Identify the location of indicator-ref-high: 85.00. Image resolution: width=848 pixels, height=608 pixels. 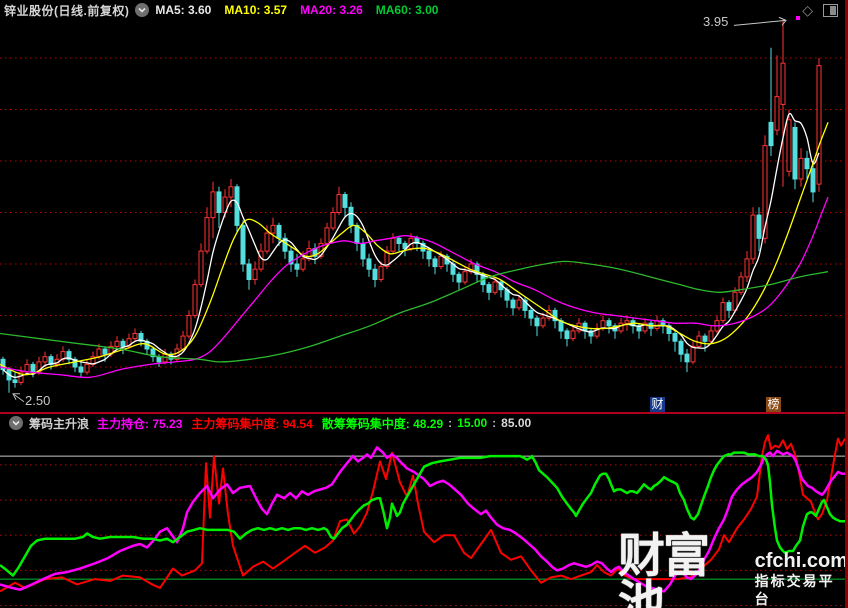
(516, 423).